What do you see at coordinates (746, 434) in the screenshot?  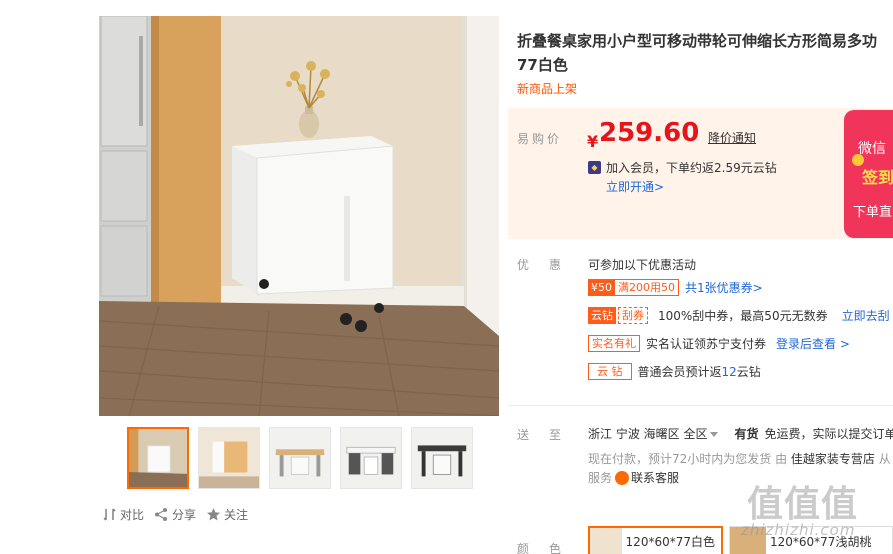 I see `stock-status: 有货` at bounding box center [746, 434].